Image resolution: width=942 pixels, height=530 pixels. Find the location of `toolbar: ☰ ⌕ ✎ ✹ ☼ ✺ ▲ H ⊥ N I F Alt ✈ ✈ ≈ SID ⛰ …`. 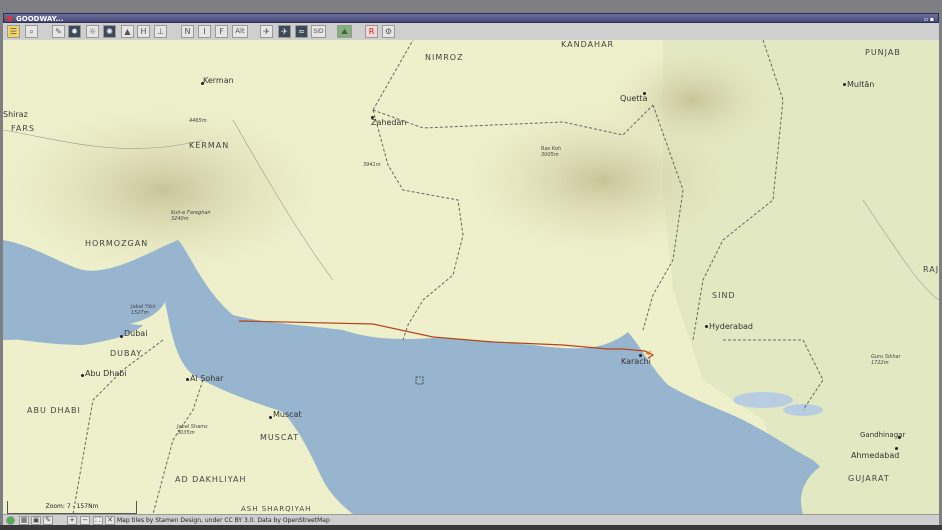

toolbar: ☰ ⌕ ✎ ✹ ☼ ✺ ▲ H ⊥ N I F Alt ✈ ✈ ≈ SID ⛰ … is located at coordinates (471, 32).